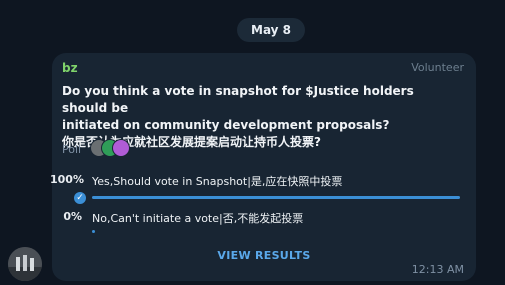 Image resolution: width=505 pixels, height=285 pixels. What do you see at coordinates (121, 148) in the screenshot?
I see `voter-avatar-icon` at bounding box center [121, 148].